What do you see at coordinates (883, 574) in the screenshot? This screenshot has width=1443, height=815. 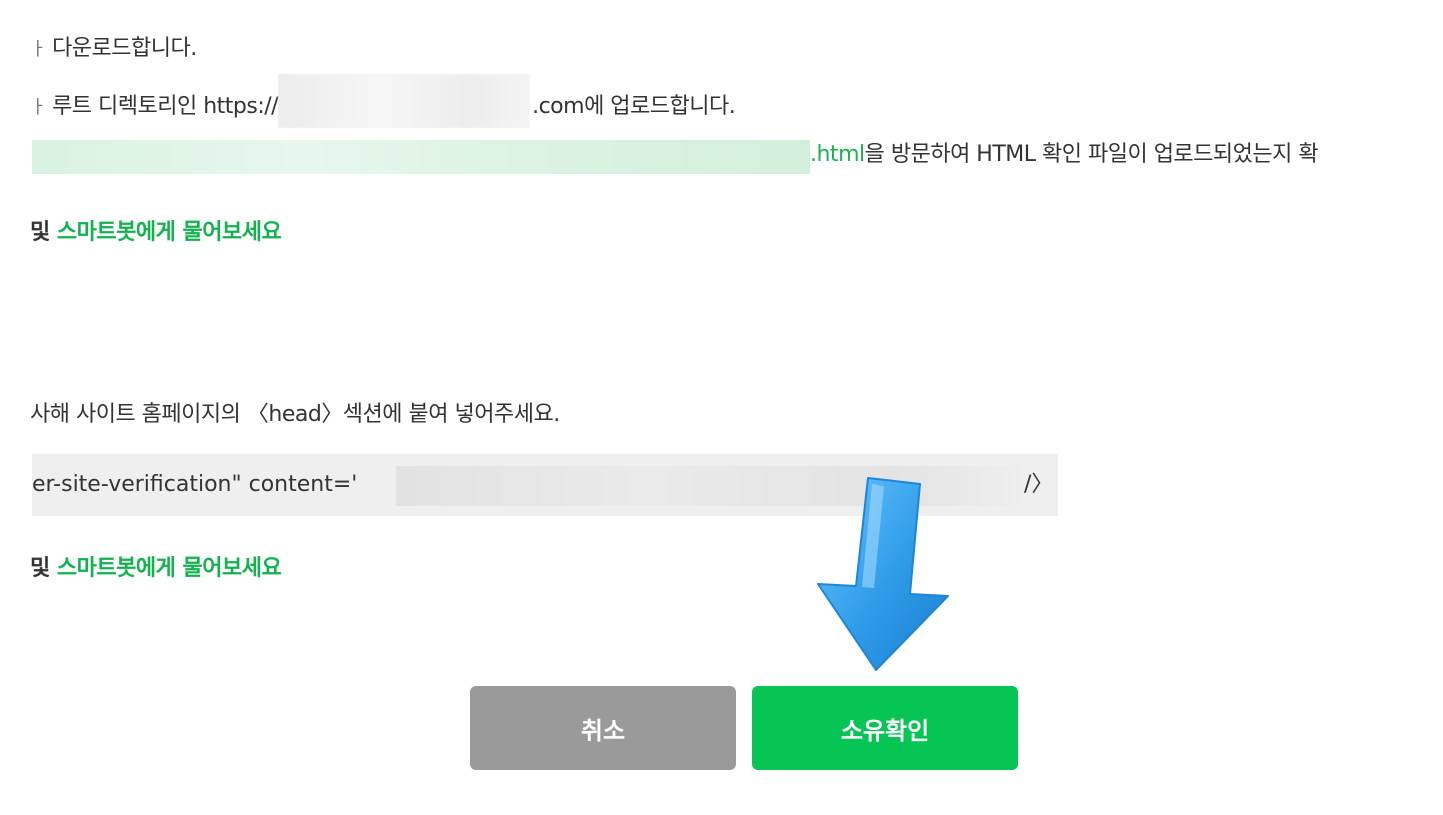 I see `down-arrow-icon` at bounding box center [883, 574].